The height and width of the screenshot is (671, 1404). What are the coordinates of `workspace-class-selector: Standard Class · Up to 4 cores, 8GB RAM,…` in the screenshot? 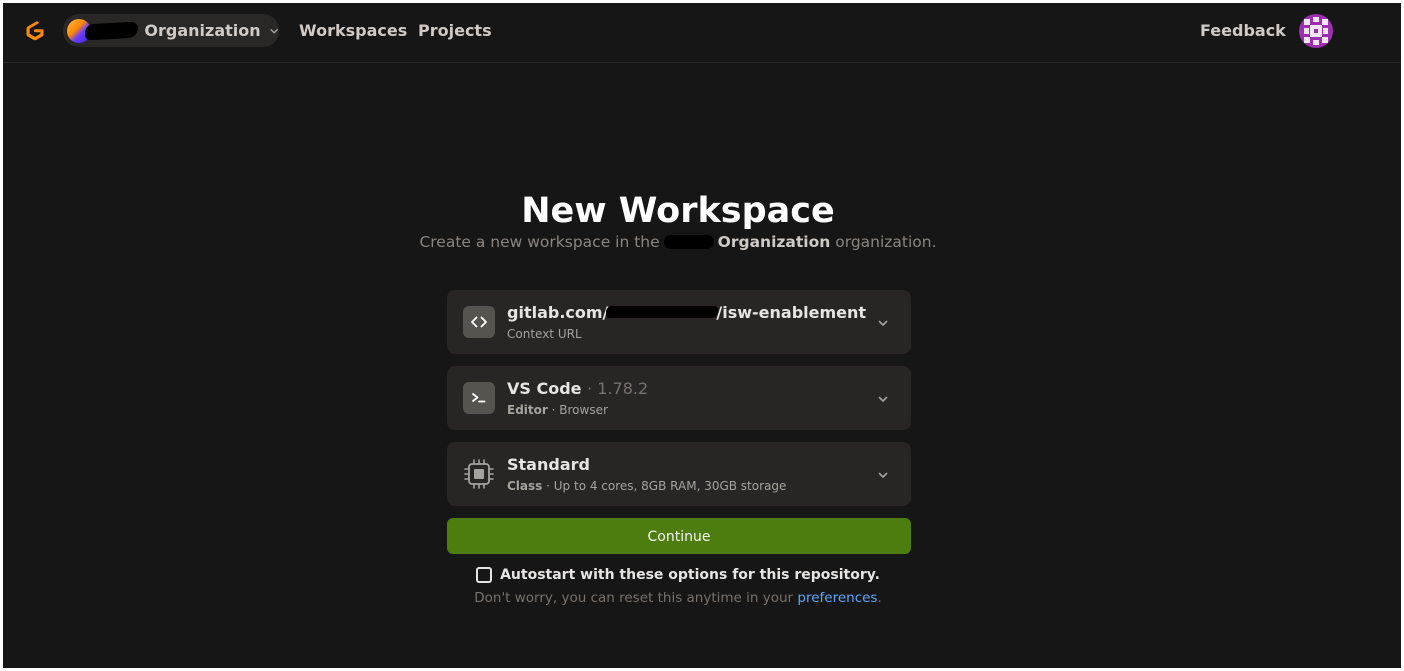 It's located at (679, 474).